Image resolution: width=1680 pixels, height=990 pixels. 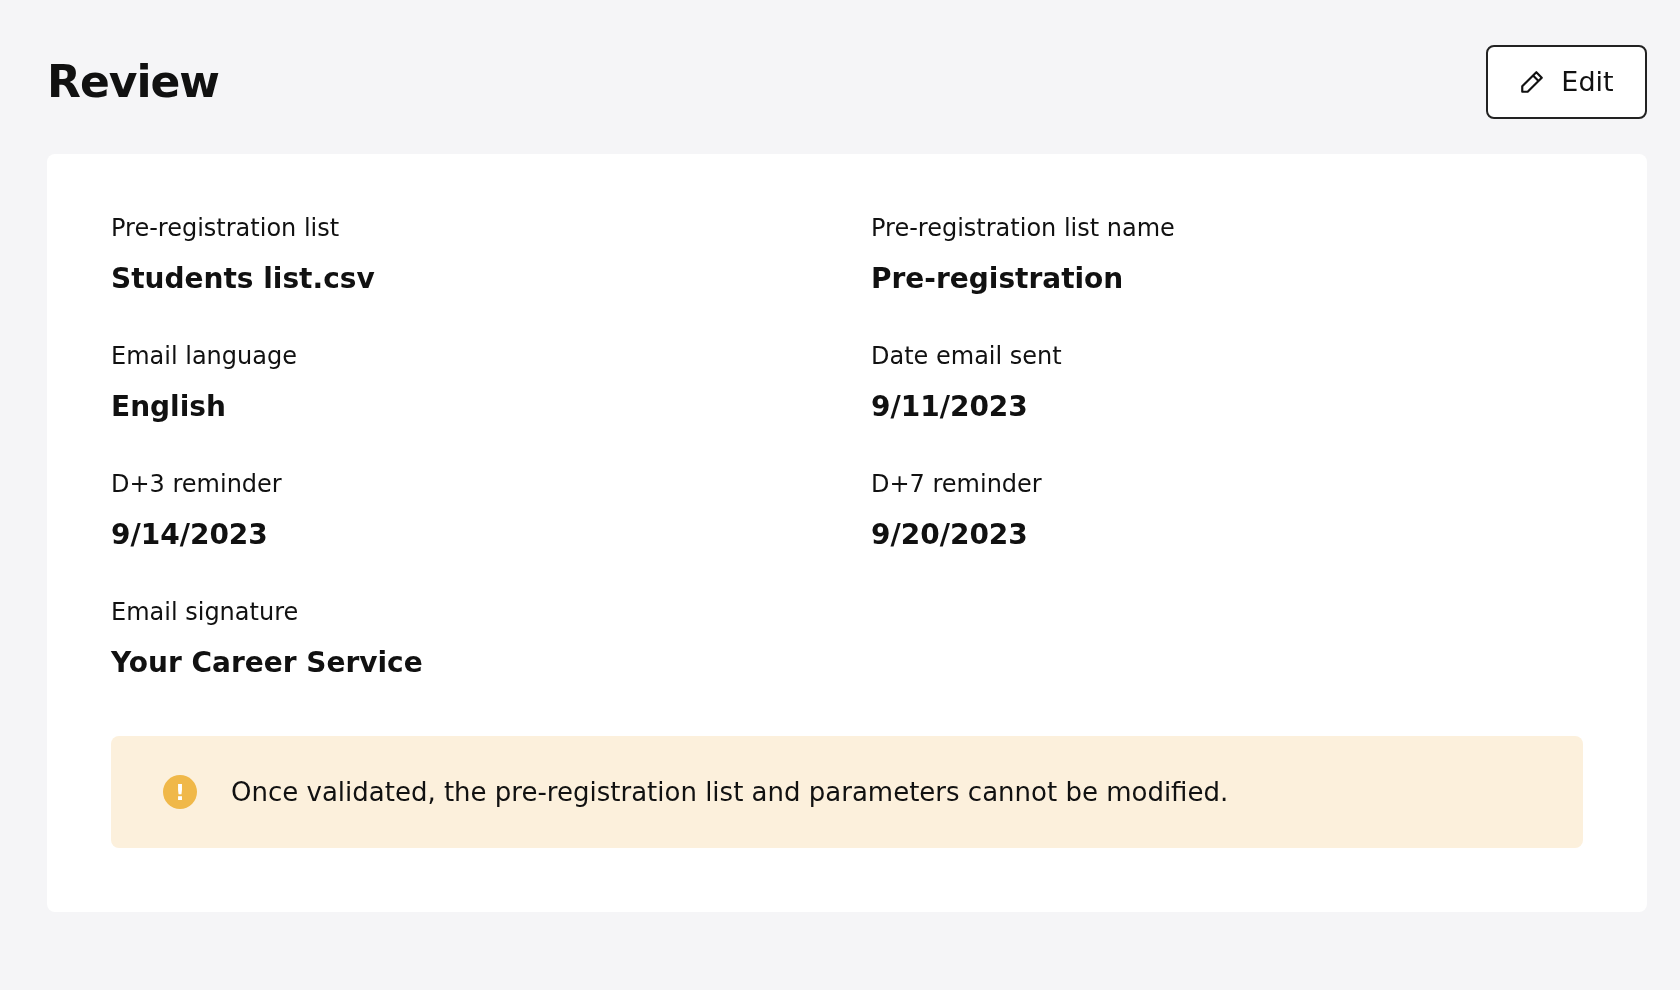 I want to click on field-value: Students list.csv, so click(x=243, y=279).